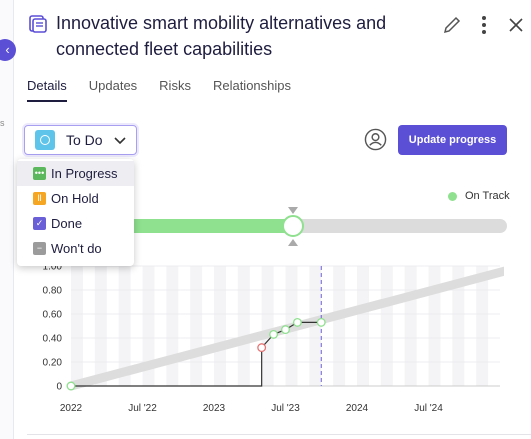 Image resolution: width=531 pixels, height=439 pixels. I want to click on status-current-label: To Do, so click(84, 140).